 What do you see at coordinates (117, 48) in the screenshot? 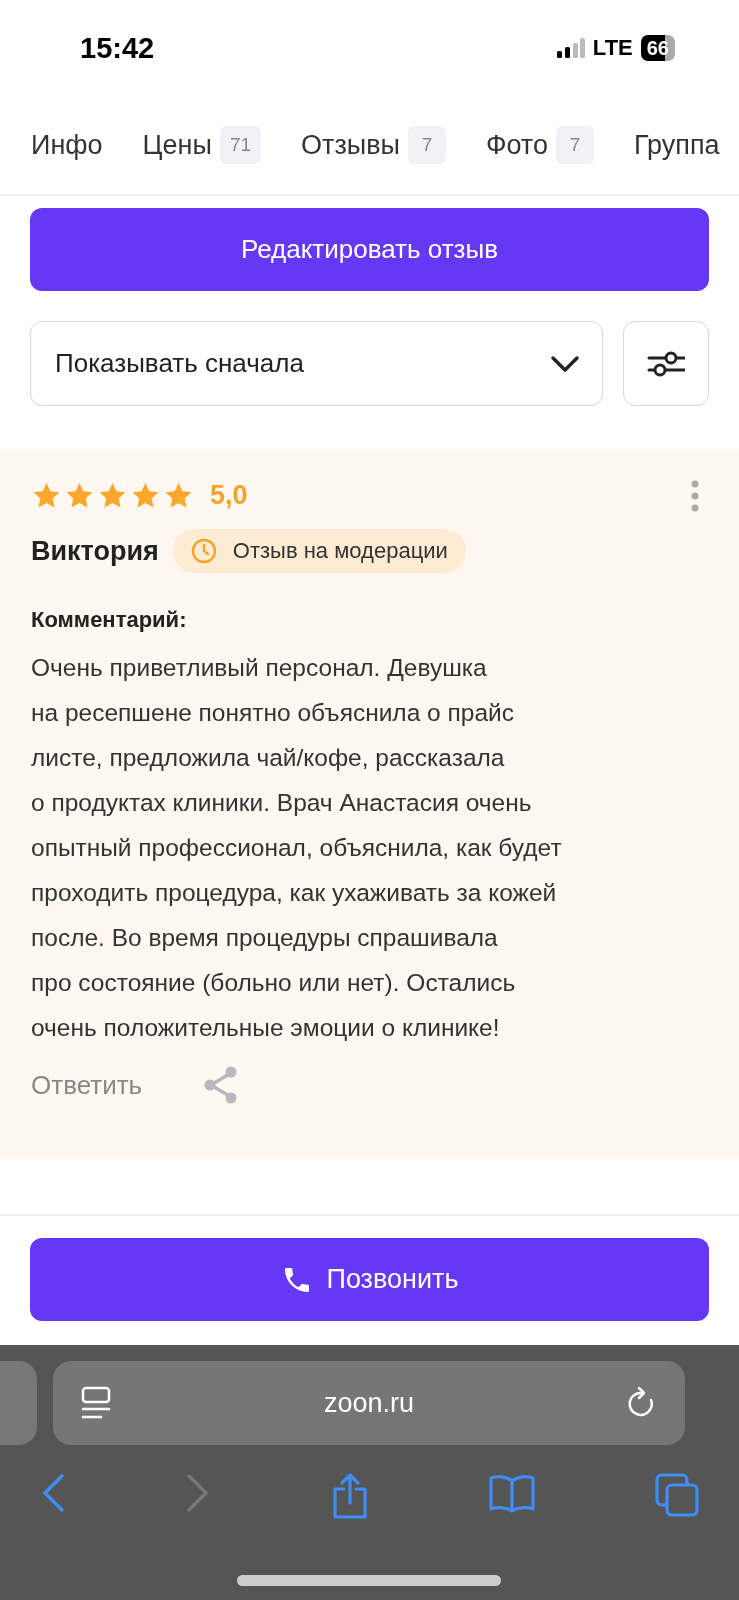
I see `status-time: 15:42` at bounding box center [117, 48].